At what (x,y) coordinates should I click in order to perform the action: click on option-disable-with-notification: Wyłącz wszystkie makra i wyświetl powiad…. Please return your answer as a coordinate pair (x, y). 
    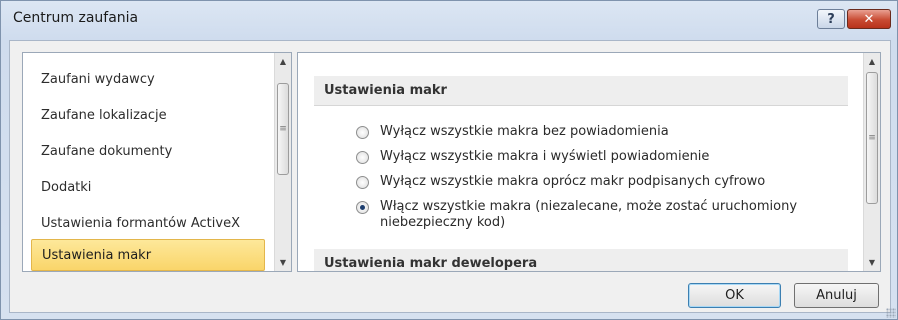
    Looking at the image, I should click on (591, 157).